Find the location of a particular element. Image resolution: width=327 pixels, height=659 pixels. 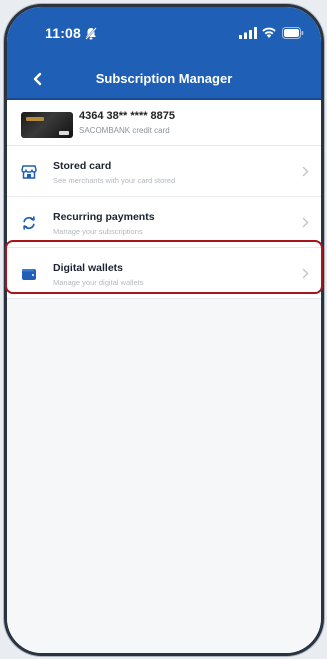

battery-icon is located at coordinates (293, 33).